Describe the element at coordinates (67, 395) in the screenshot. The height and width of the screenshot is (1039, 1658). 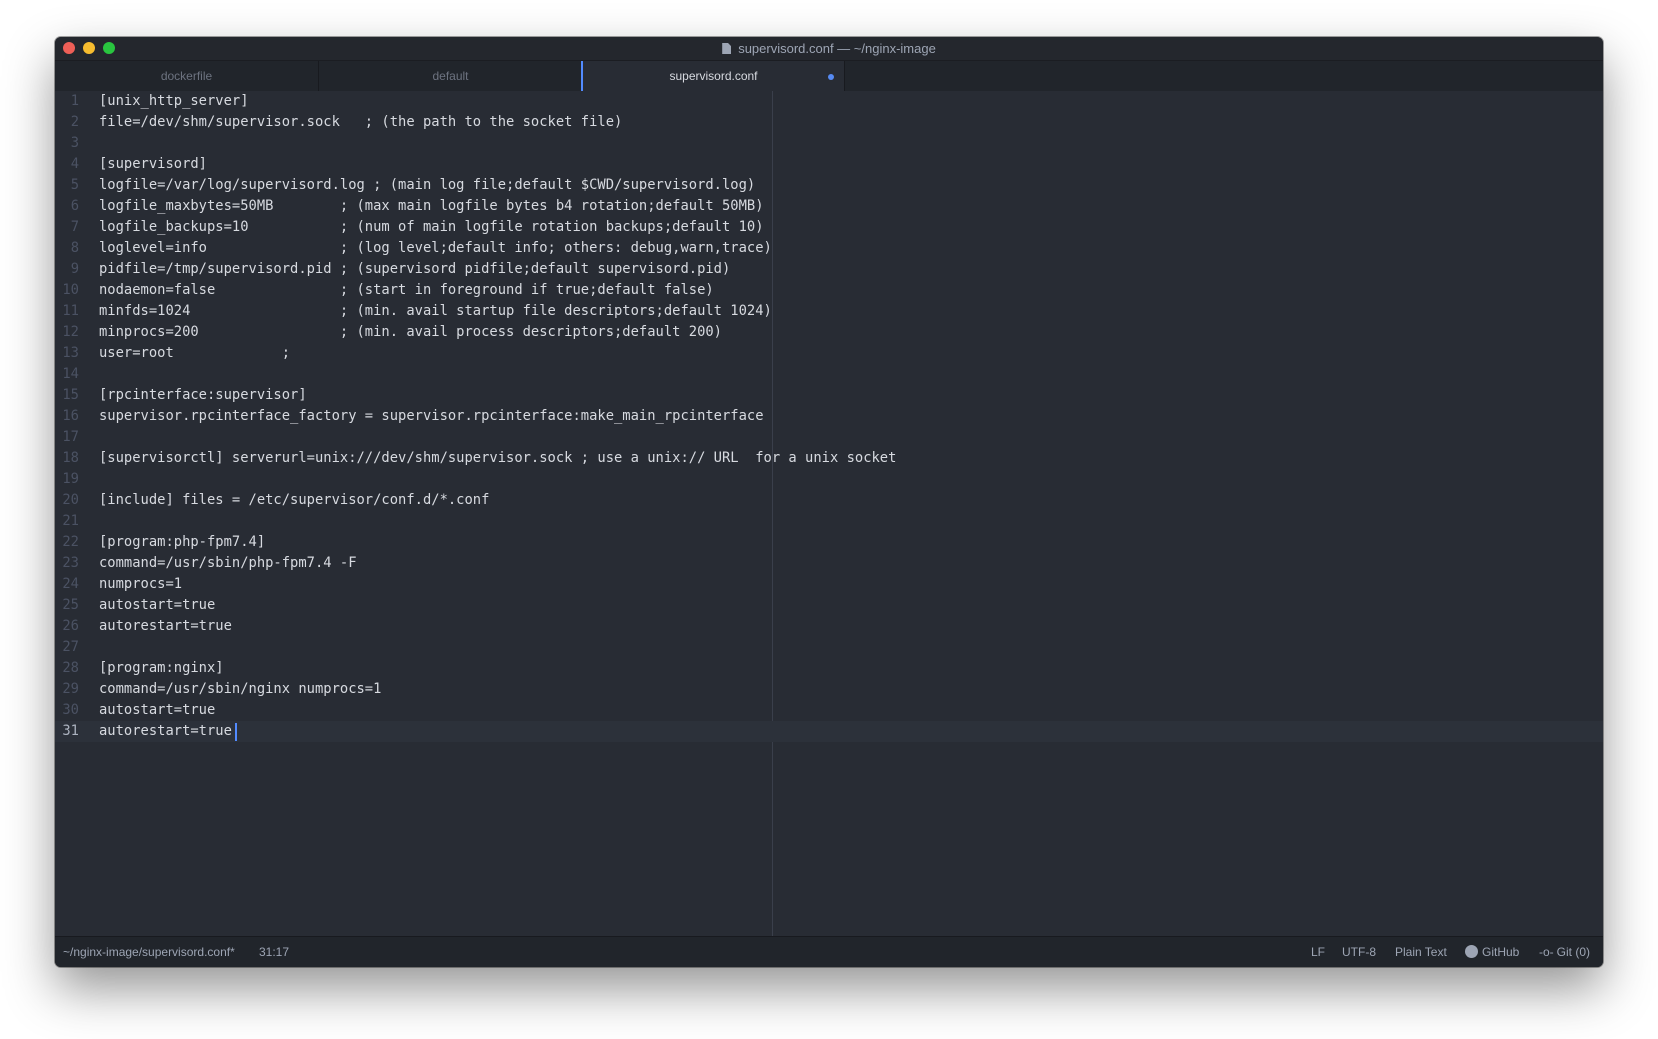
I see `line-number: 15` at that location.